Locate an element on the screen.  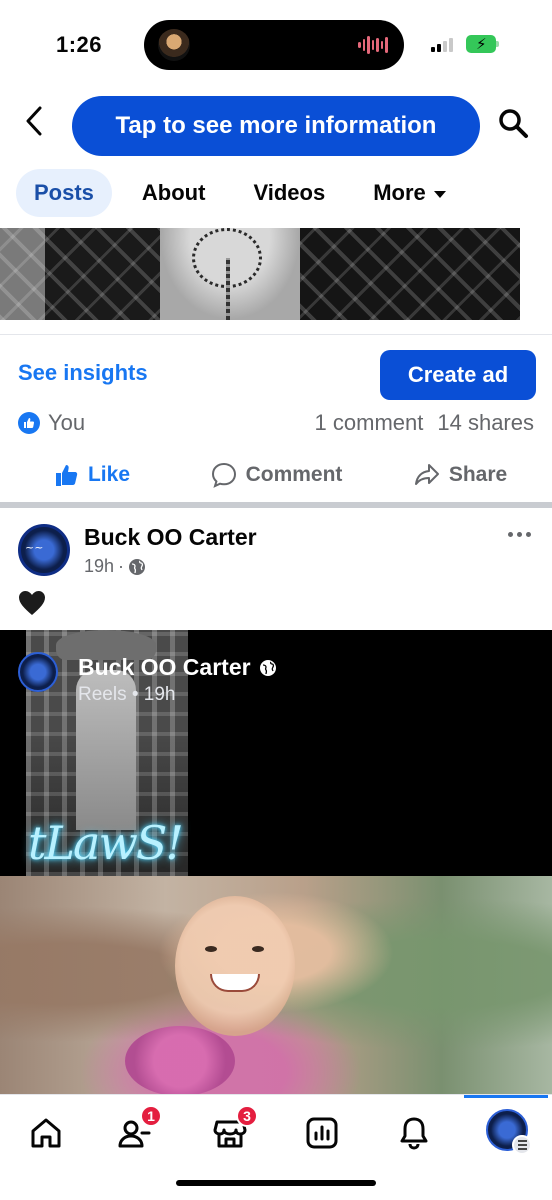
search-button is located at coordinates (513, 123).